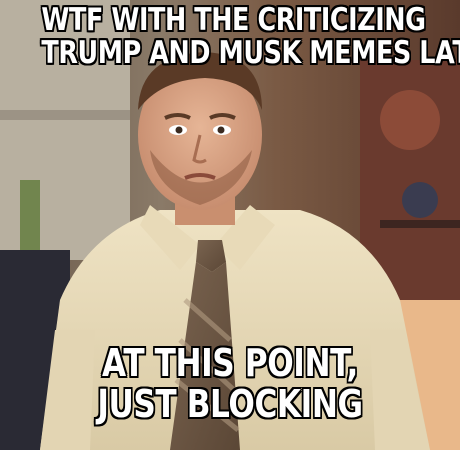 The image size is (460, 450). What do you see at coordinates (250, 53) in the screenshot?
I see `top-caption-line-2: TRUMP AND MUSK MEMES LATELY` at bounding box center [250, 53].